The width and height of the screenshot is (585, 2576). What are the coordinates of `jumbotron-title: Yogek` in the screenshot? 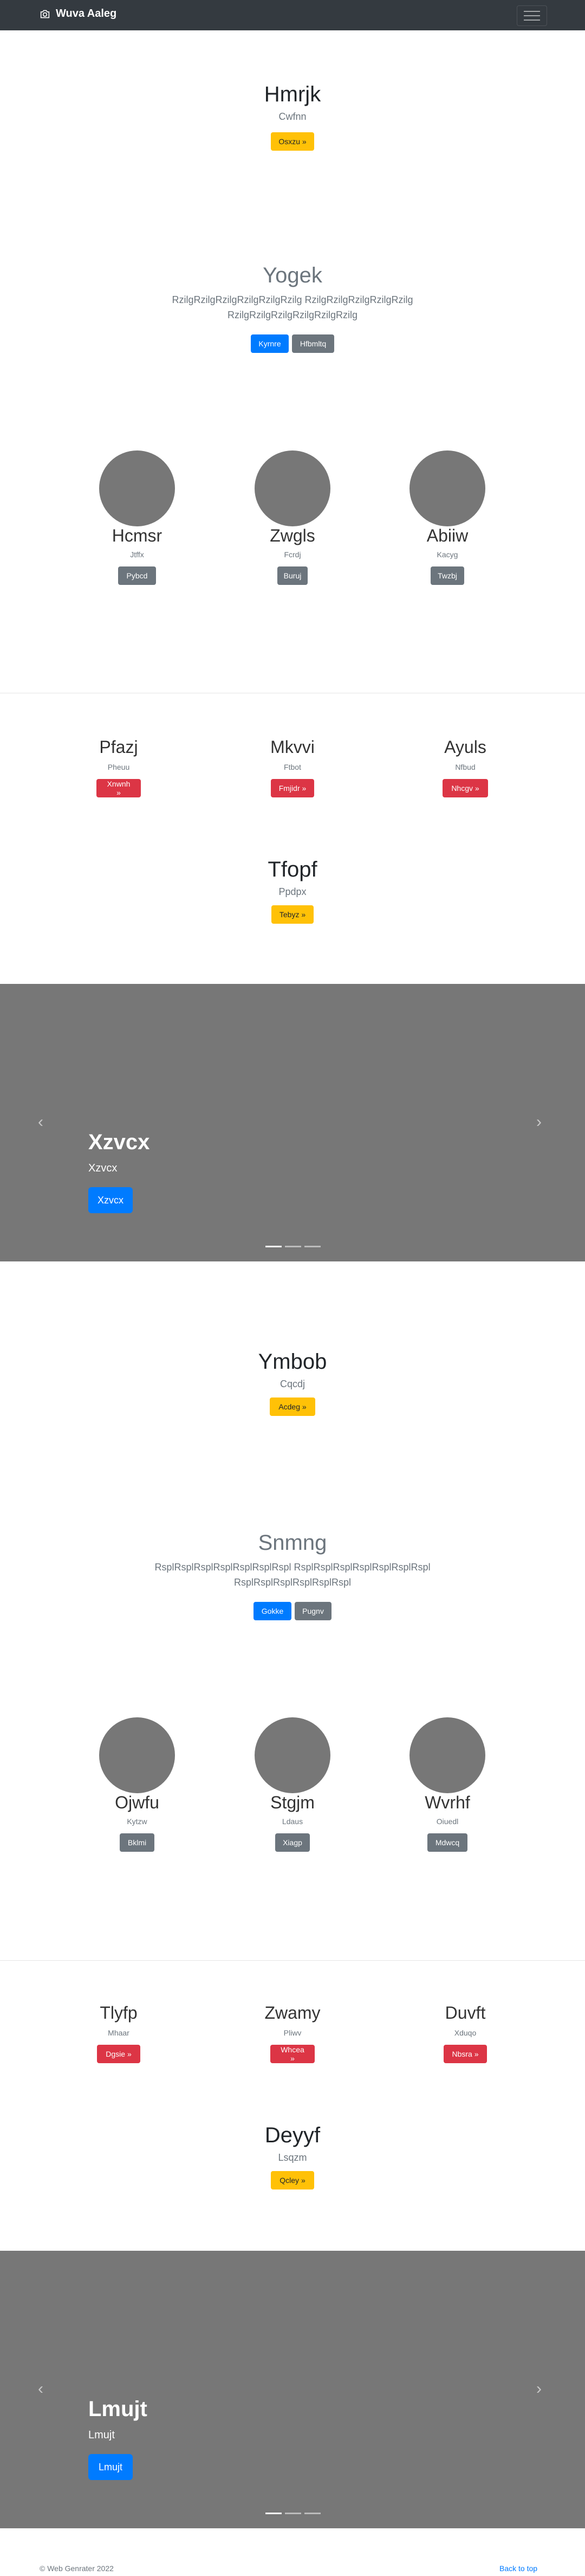 It's located at (292, 275).